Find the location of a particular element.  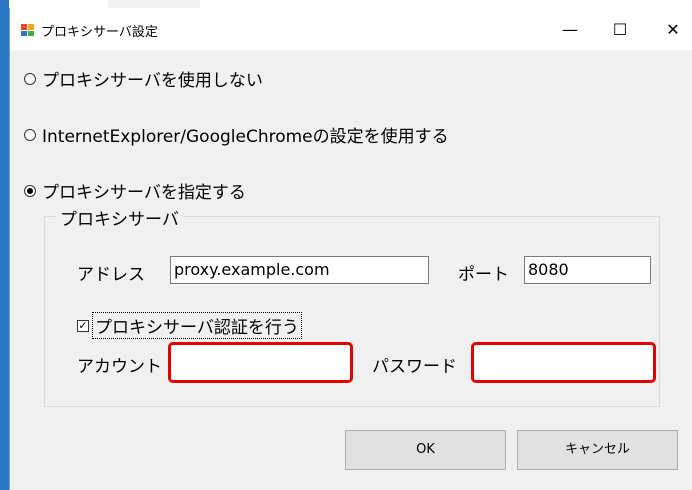

radio-use-browser: InternetExplorer/GoogleChromeの設定を使用する is located at coordinates (236, 134).